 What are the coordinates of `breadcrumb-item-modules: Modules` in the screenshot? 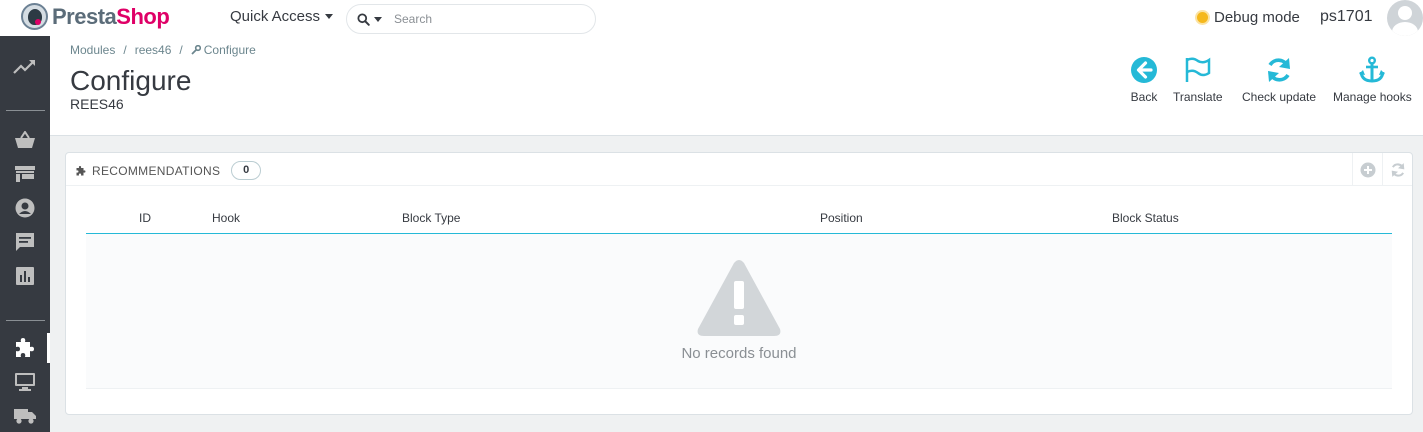 It's located at (92, 50).